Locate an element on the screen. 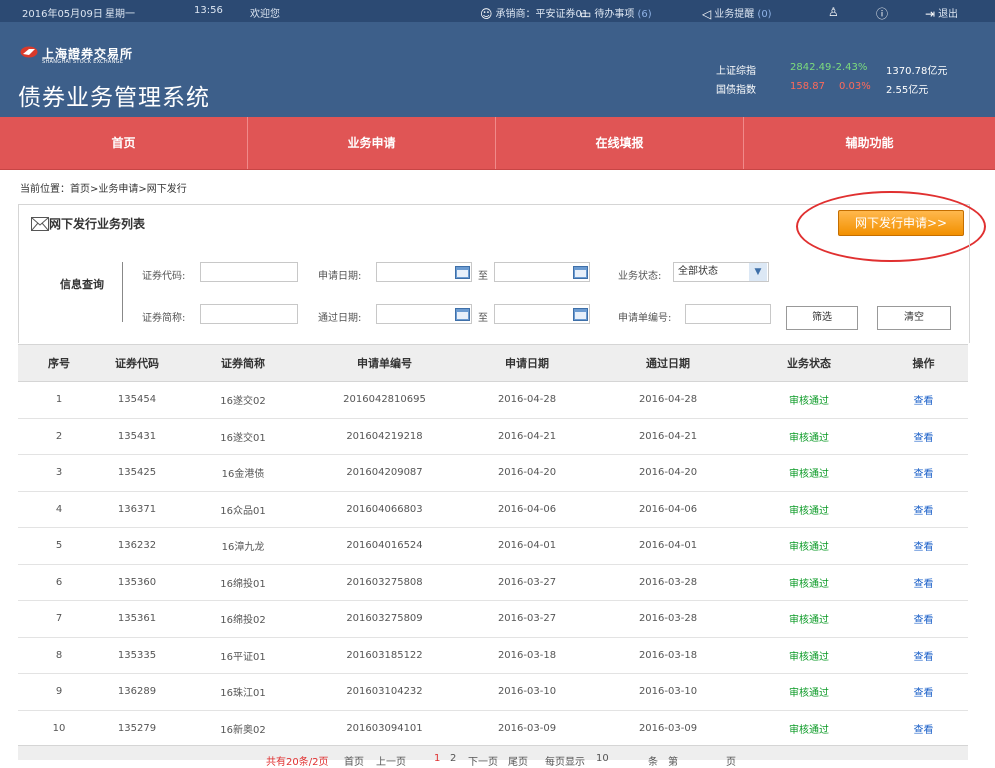 This screenshot has width=995, height=768. filter-button: 筛选 is located at coordinates (822, 318).